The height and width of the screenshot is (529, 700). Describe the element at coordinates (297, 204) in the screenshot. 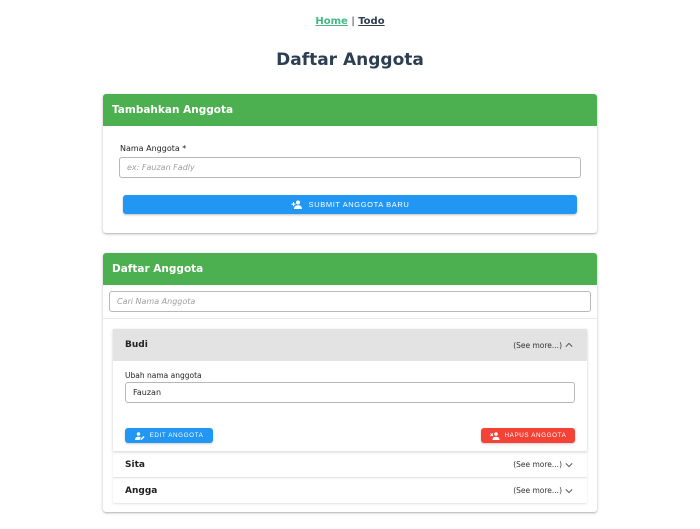

I see `person-add-icon` at that location.